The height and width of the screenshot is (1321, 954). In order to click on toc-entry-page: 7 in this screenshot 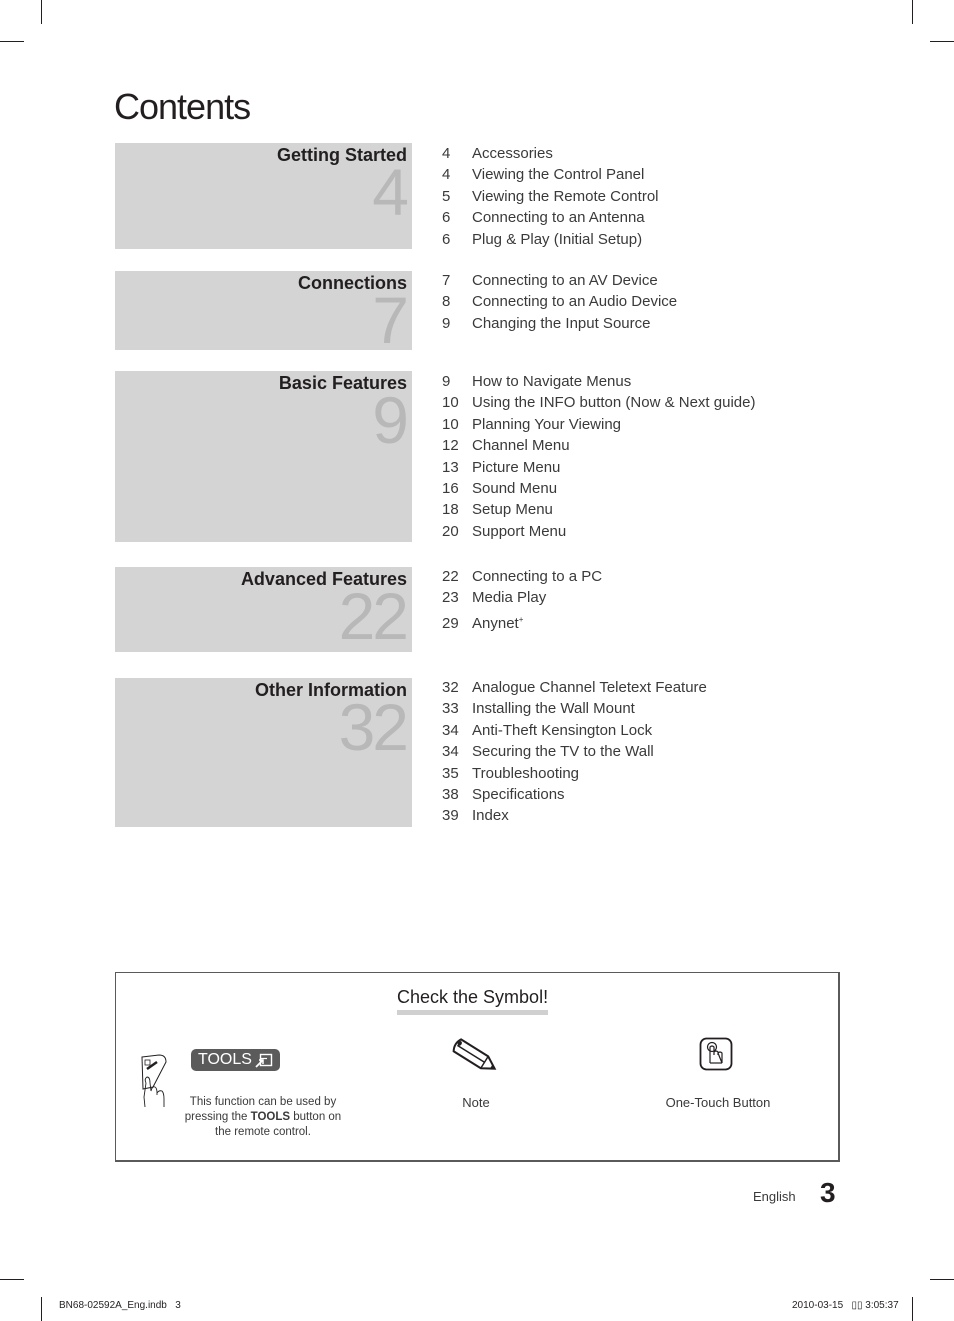, I will do `click(446, 280)`.